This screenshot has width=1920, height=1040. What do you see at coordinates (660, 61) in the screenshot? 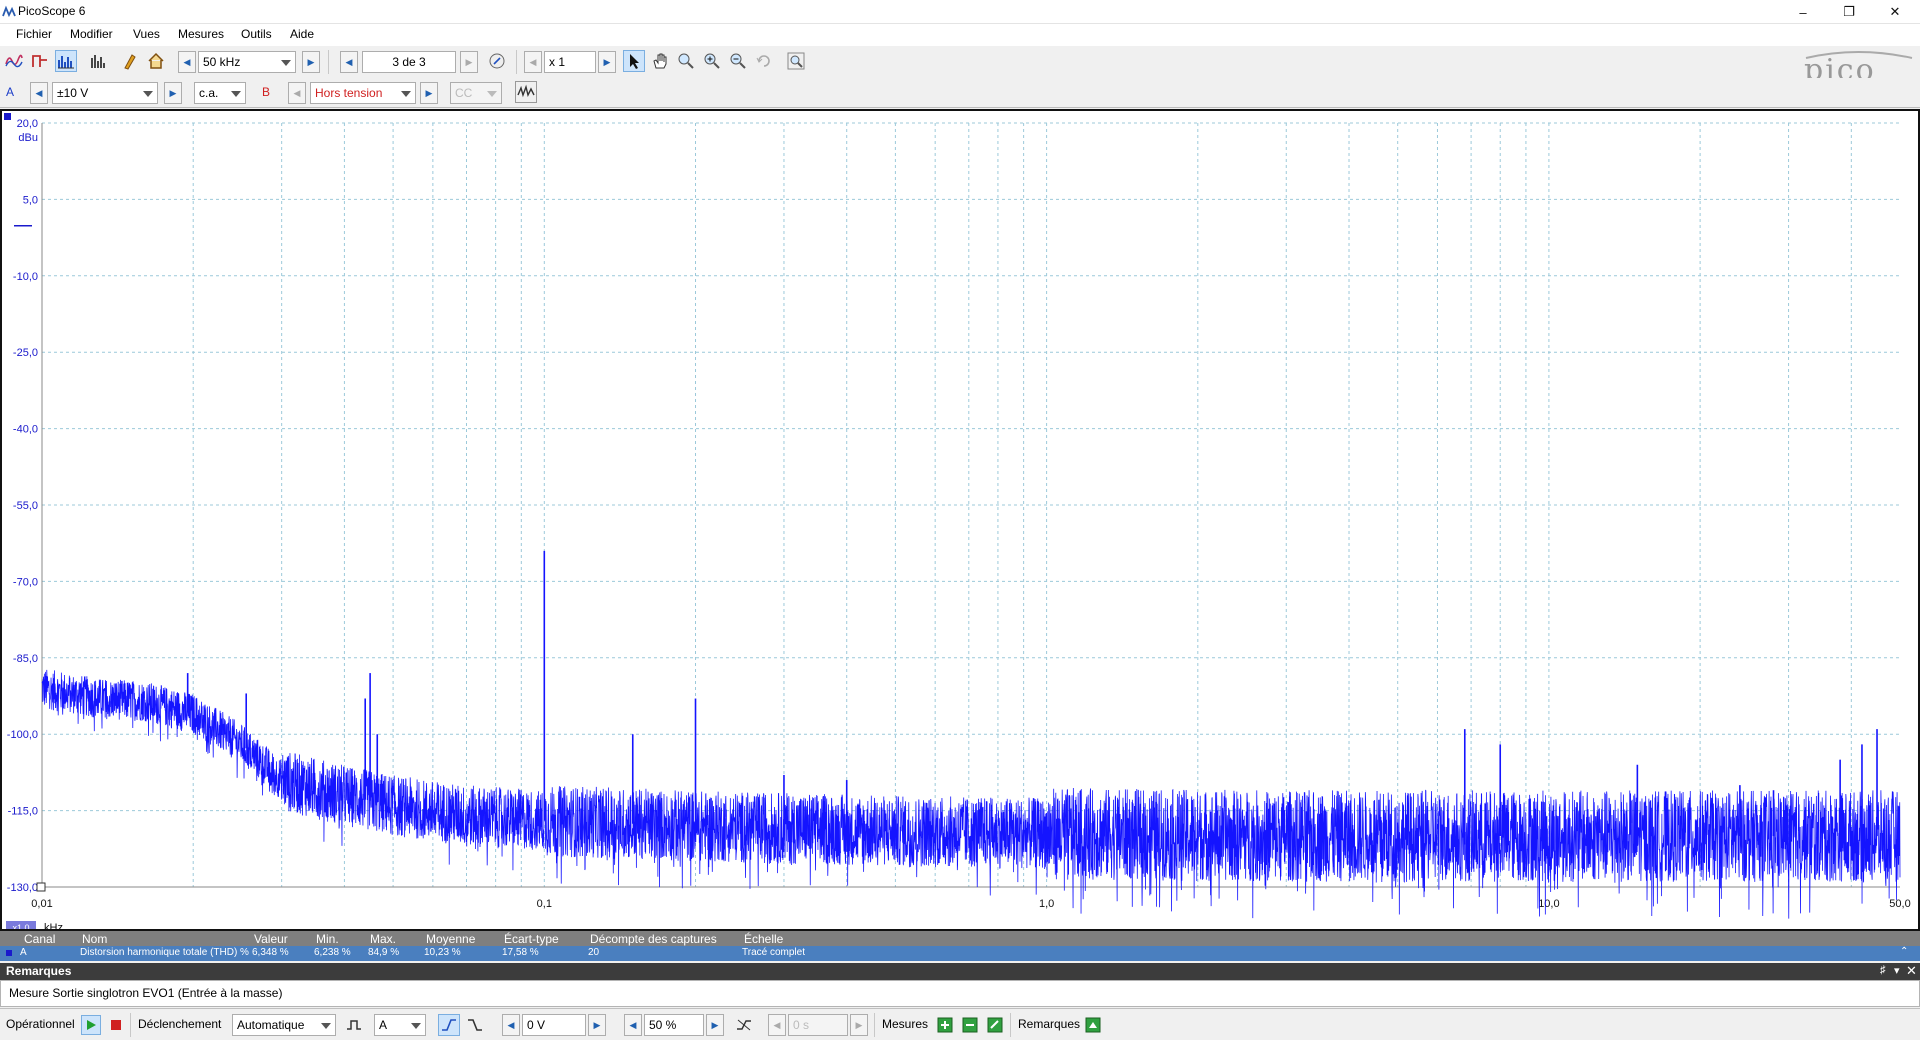
I see `hand-tool-icon` at bounding box center [660, 61].